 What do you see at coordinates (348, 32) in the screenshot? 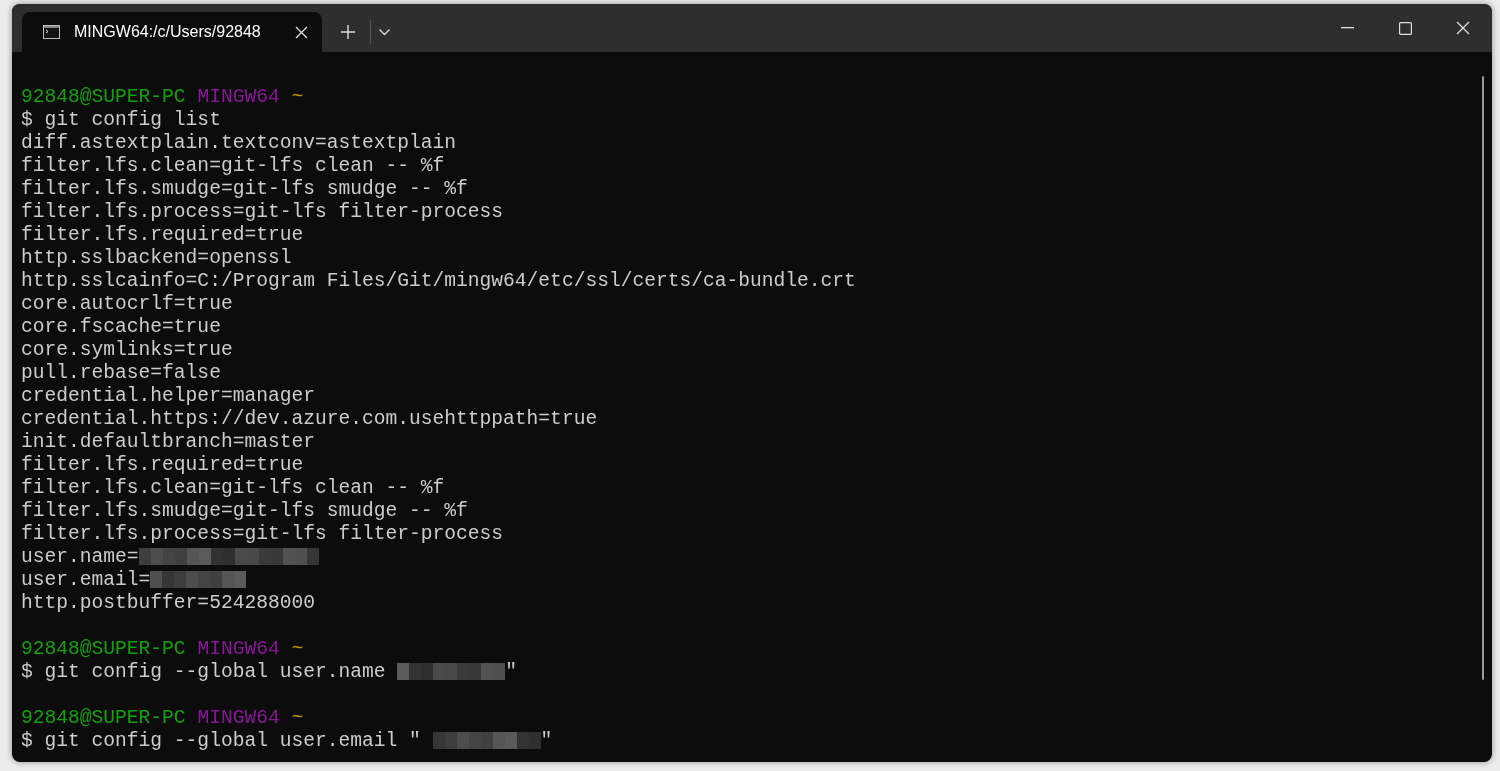
I see `plus-icon` at bounding box center [348, 32].